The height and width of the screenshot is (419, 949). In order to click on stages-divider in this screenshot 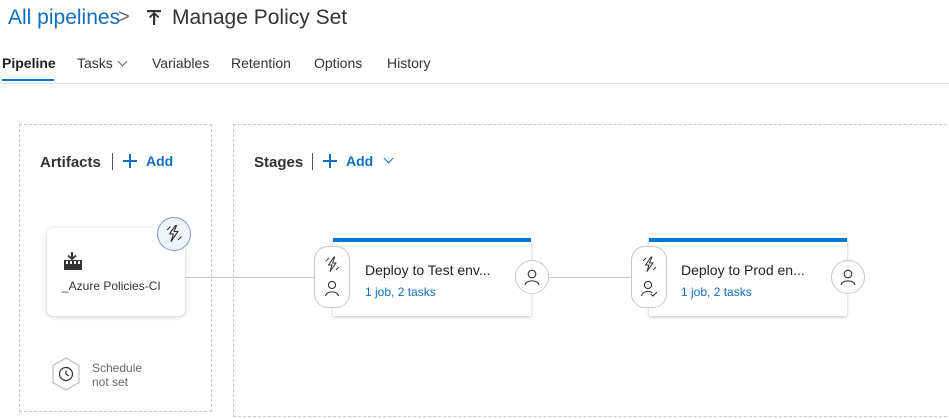, I will do `click(312, 161)`.